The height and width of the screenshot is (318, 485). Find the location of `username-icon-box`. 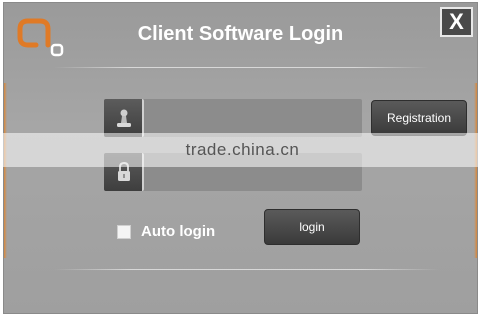

username-icon-box is located at coordinates (124, 118).